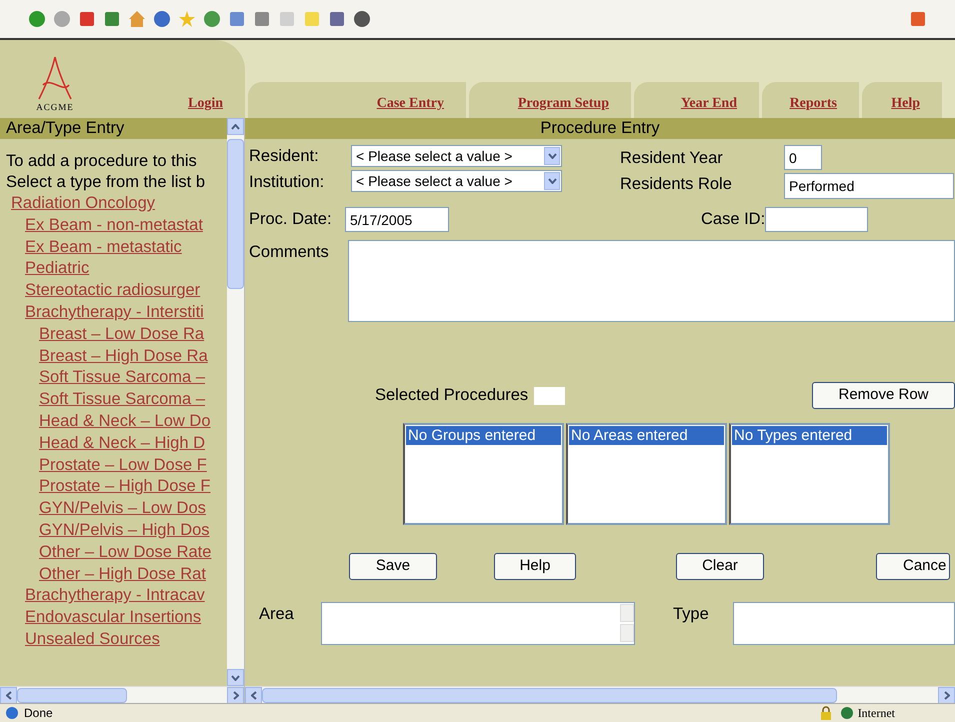 This screenshot has height=722, width=955. What do you see at coordinates (126, 639) in the screenshot?
I see `tree-link: Unsealed Sources` at bounding box center [126, 639].